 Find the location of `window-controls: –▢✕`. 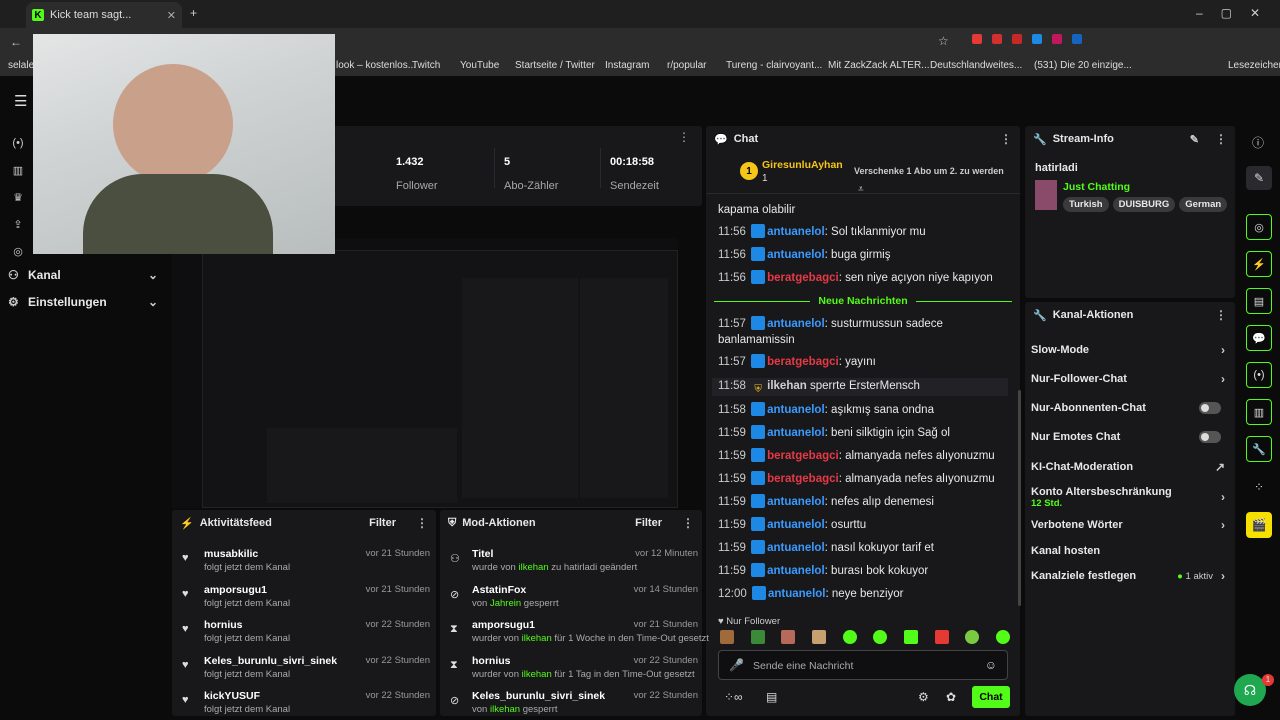

window-controls: –▢✕ is located at coordinates (1237, 13).